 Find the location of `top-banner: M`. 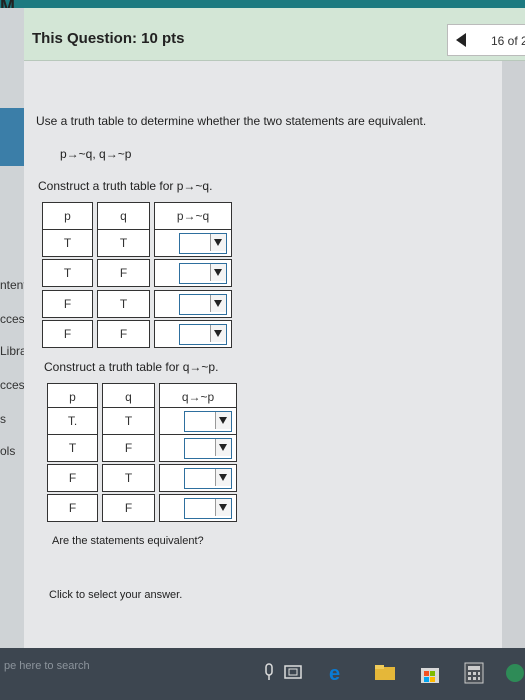

top-banner: M is located at coordinates (262, 8).